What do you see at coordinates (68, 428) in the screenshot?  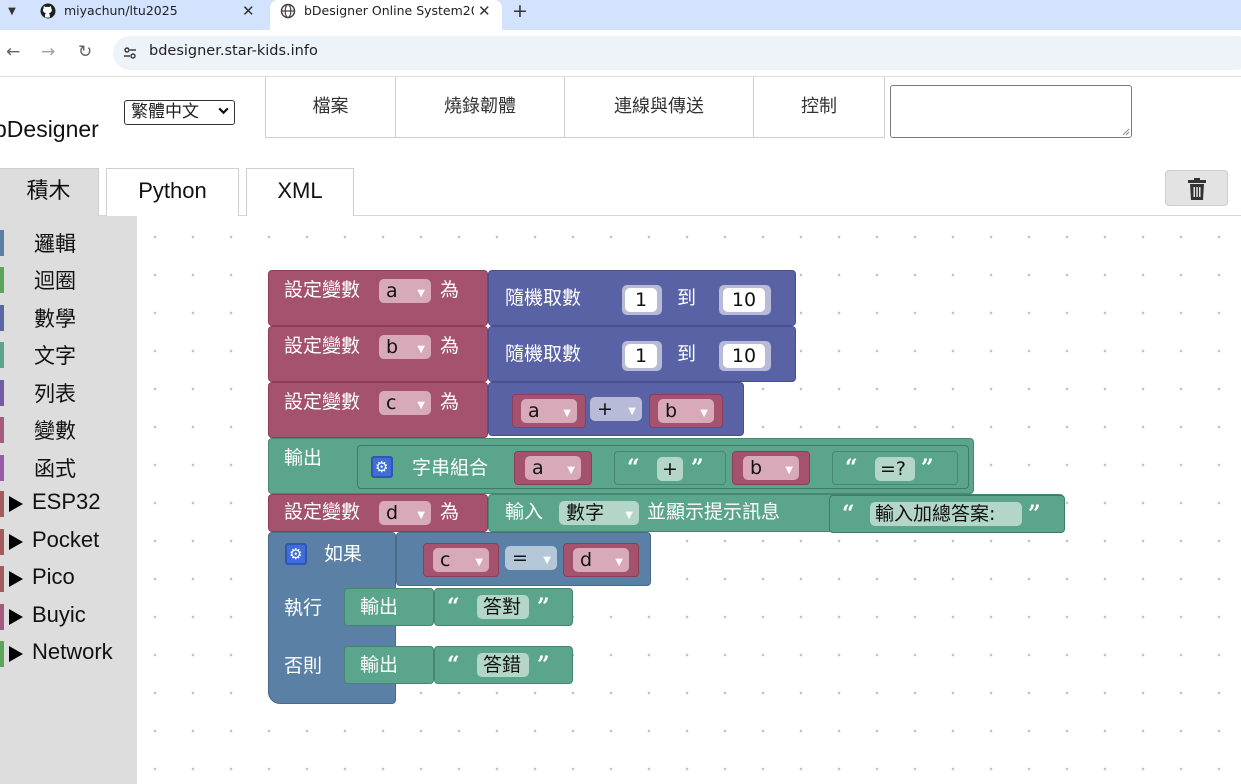 I see `category-variables: 變數` at bounding box center [68, 428].